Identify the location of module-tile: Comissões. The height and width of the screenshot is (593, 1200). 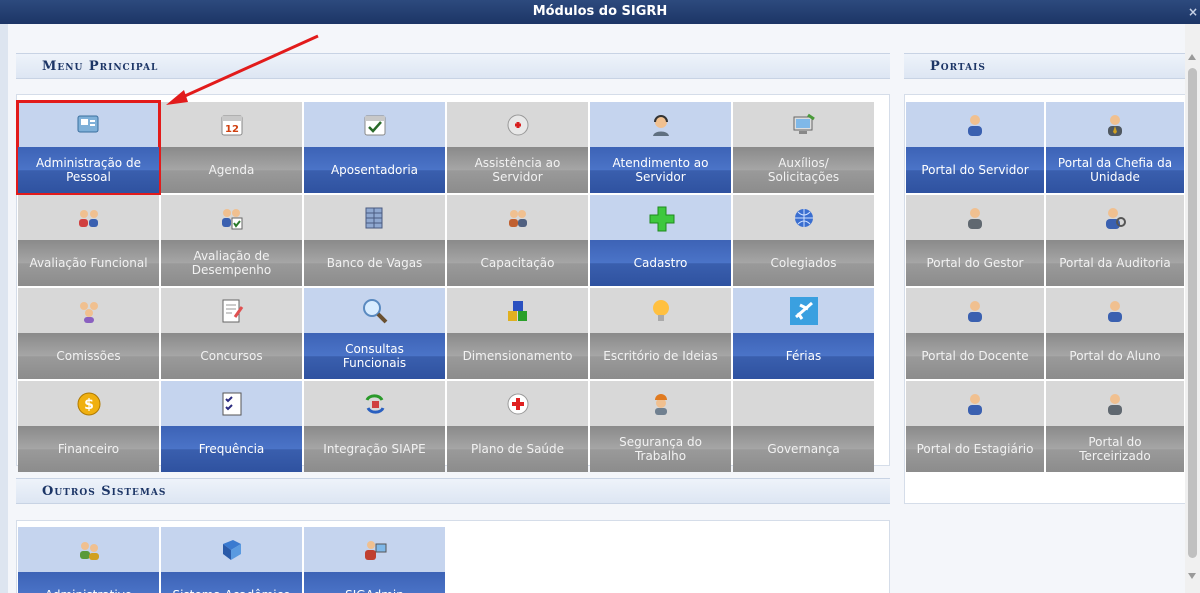
(88, 333).